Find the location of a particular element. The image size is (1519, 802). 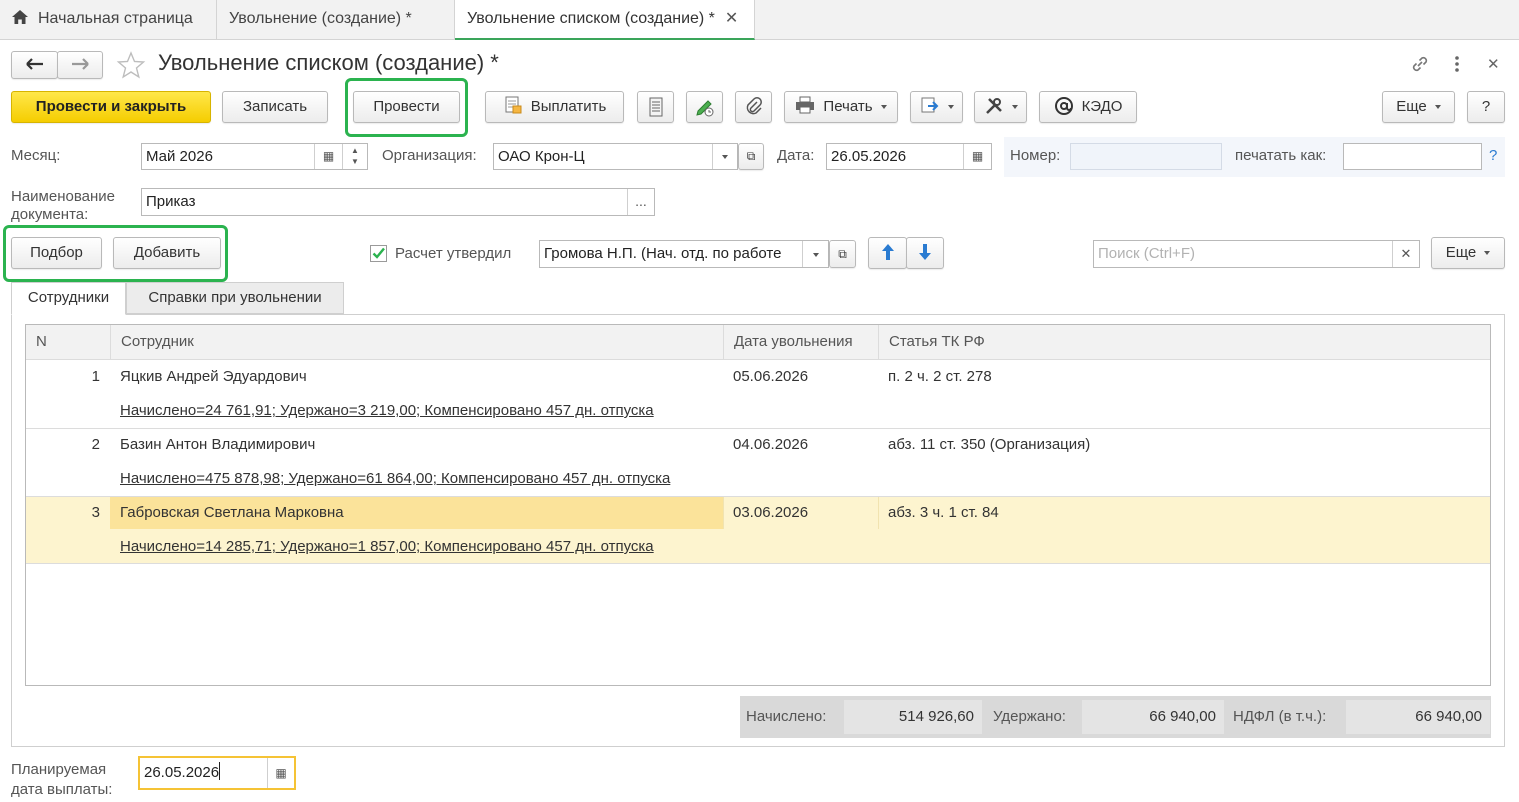

tab-home: Начальная страница is located at coordinates (108, 20).